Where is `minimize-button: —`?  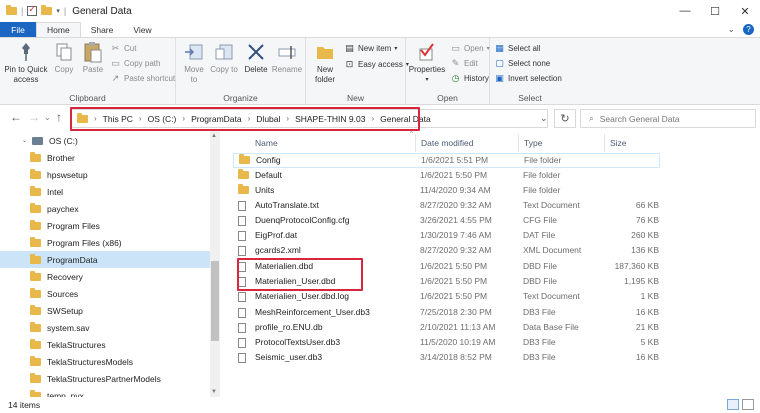 minimize-button: — is located at coordinates (685, 11).